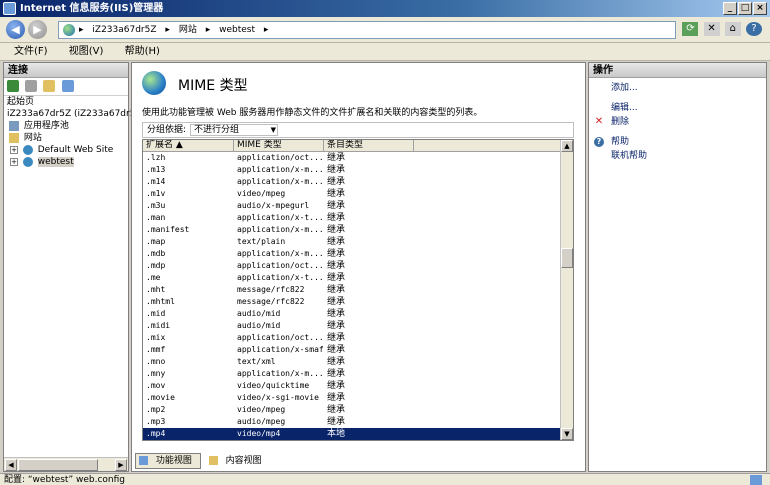  What do you see at coordinates (358, 314) in the screenshot?
I see `table-row: .mid audio/mid 继承` at bounding box center [358, 314].